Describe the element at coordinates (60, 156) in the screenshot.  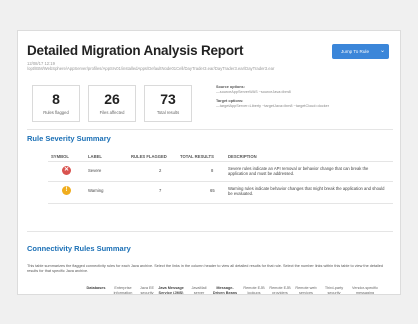
I see `severity-header-symbol: SYMBOL` at that location.